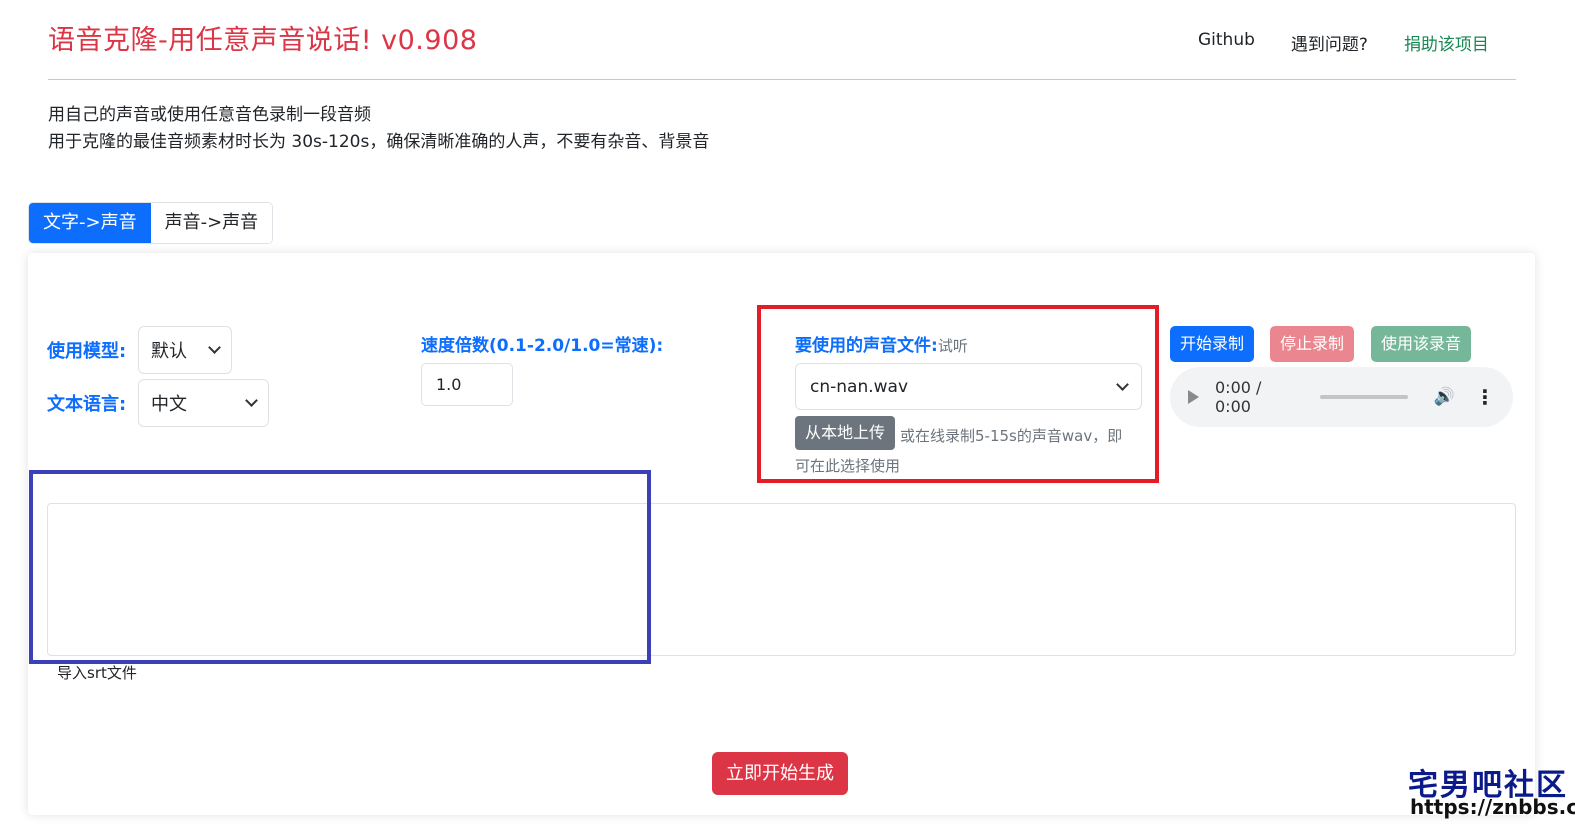  Describe the element at coordinates (1364, 397) in the screenshot. I see `audio-progress-slider` at that location.